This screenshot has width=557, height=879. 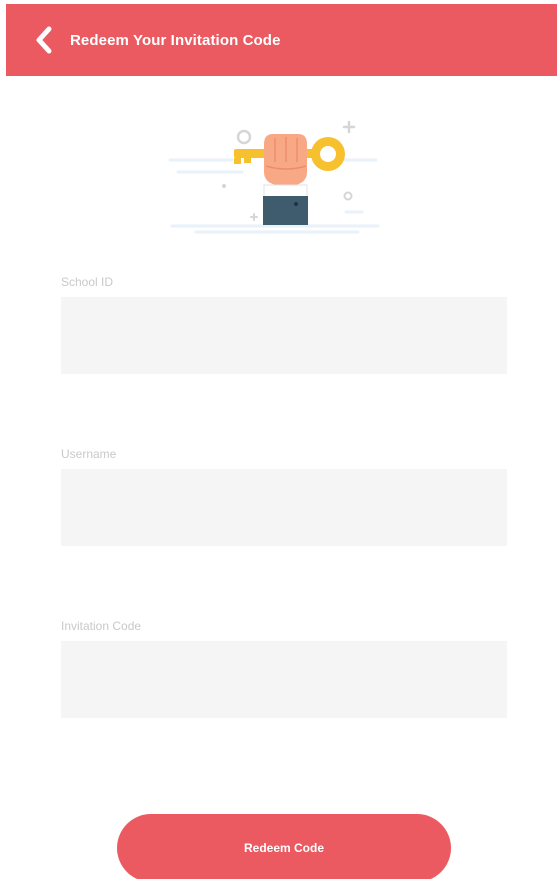 I want to click on username-label: Username, so click(x=89, y=454).